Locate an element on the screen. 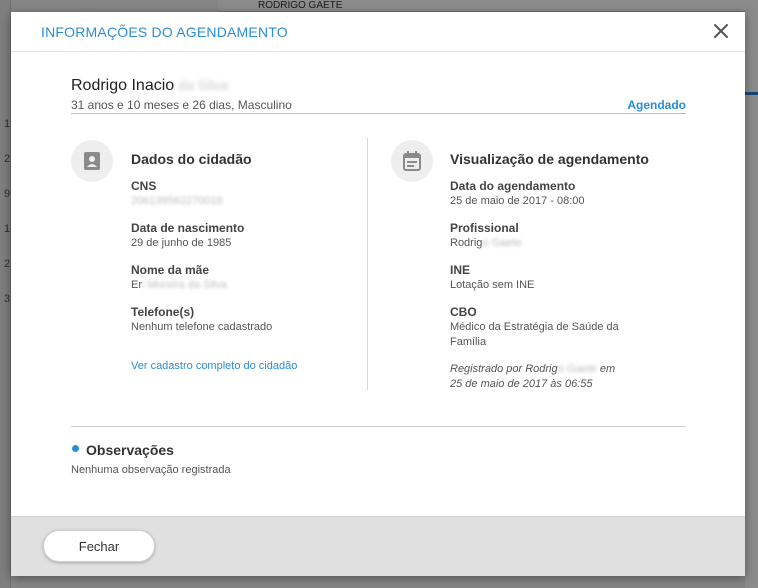 The image size is (758, 588). cns-label: CNS is located at coordinates (144, 186).